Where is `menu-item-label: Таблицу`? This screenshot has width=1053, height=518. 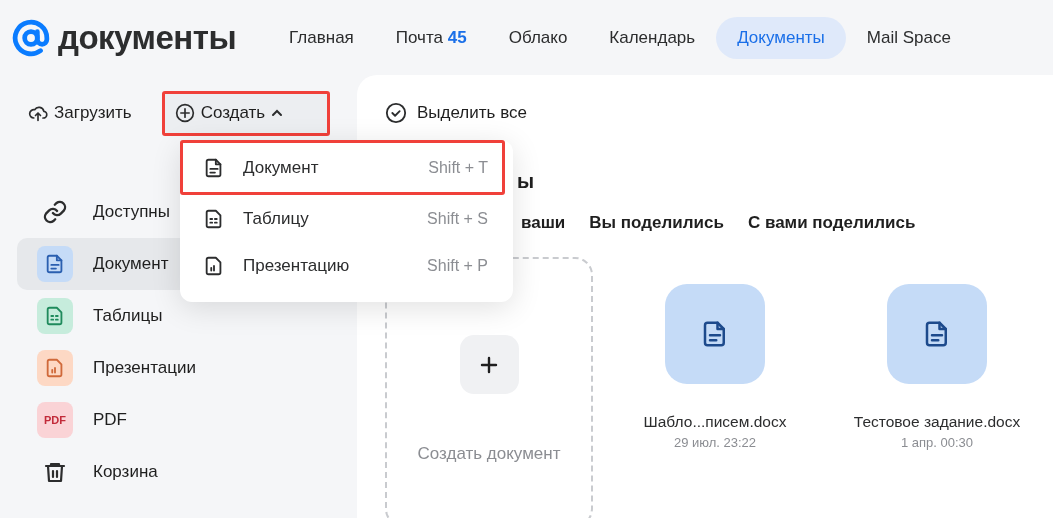 menu-item-label: Таблицу is located at coordinates (276, 218).